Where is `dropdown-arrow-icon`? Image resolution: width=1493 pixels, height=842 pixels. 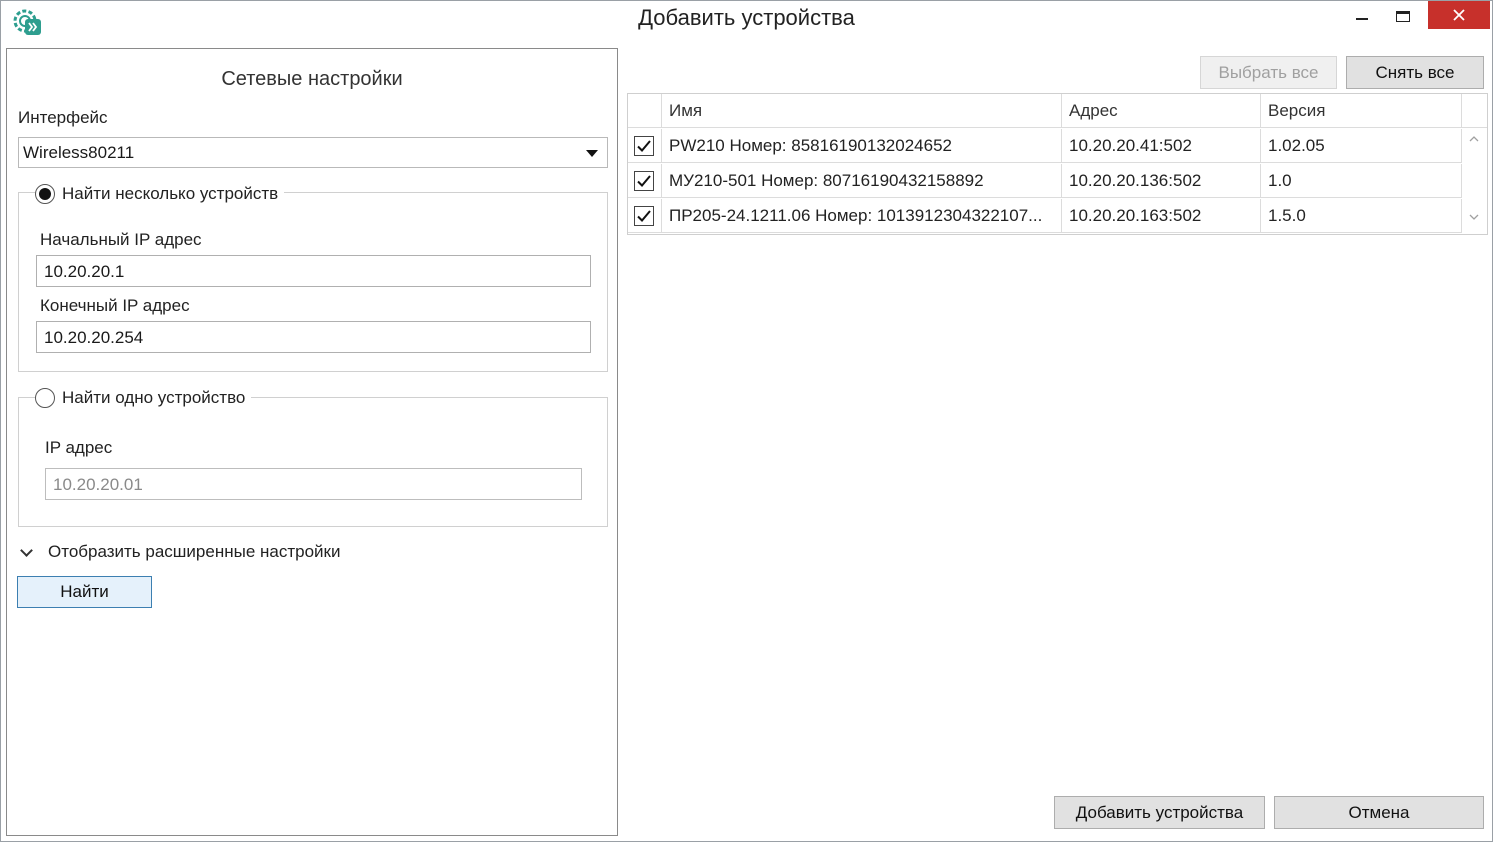 dropdown-arrow-icon is located at coordinates (592, 153).